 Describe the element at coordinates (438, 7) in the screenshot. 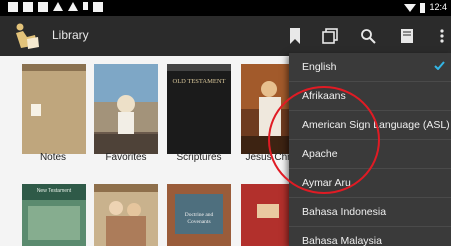

I see `status-time: 12:4` at that location.